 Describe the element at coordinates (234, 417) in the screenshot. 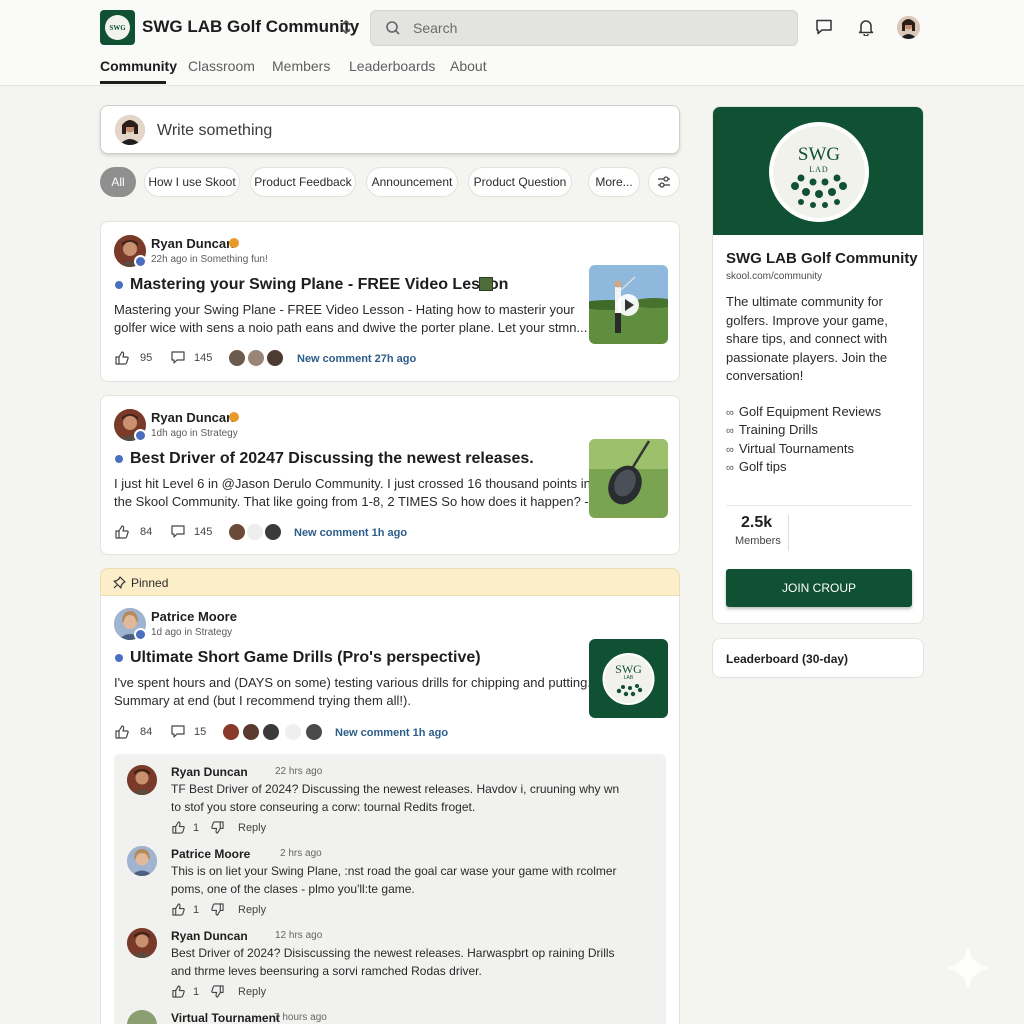

I see `verified-badge-icon` at that location.